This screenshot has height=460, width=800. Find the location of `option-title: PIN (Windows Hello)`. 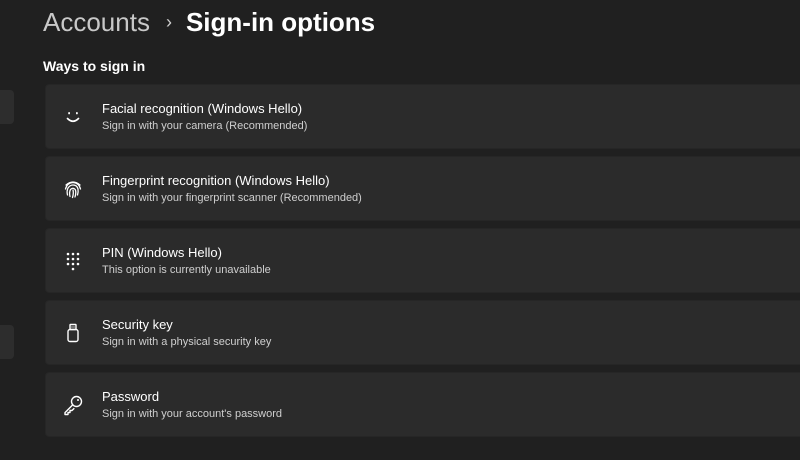

option-title: PIN (Windows Hello) is located at coordinates (162, 252).